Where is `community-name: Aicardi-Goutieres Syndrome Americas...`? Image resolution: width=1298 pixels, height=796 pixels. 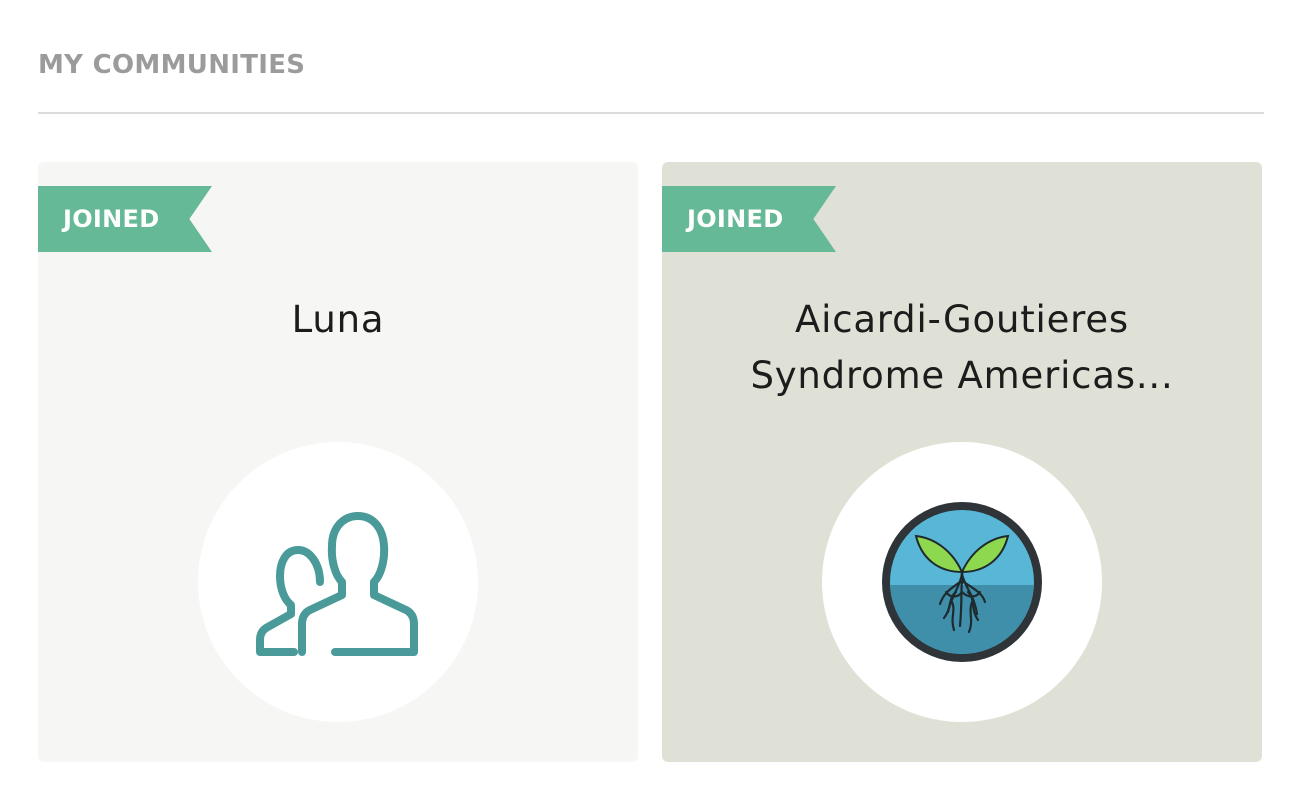 community-name: Aicardi-Goutieres Syndrome Americas... is located at coordinates (962, 347).